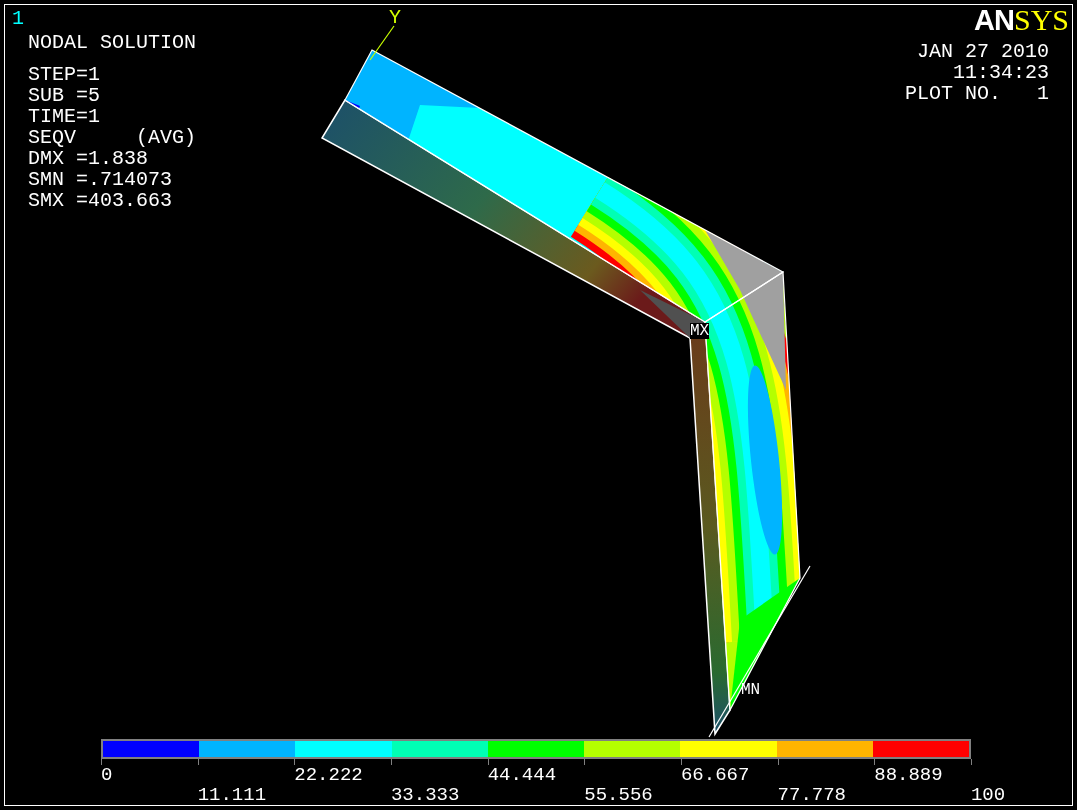 Image resolution: width=1077 pixels, height=810 pixels. What do you see at coordinates (1001, 72) in the screenshot?
I see `plot-stamp-line: 11:34:23` at bounding box center [1001, 72].